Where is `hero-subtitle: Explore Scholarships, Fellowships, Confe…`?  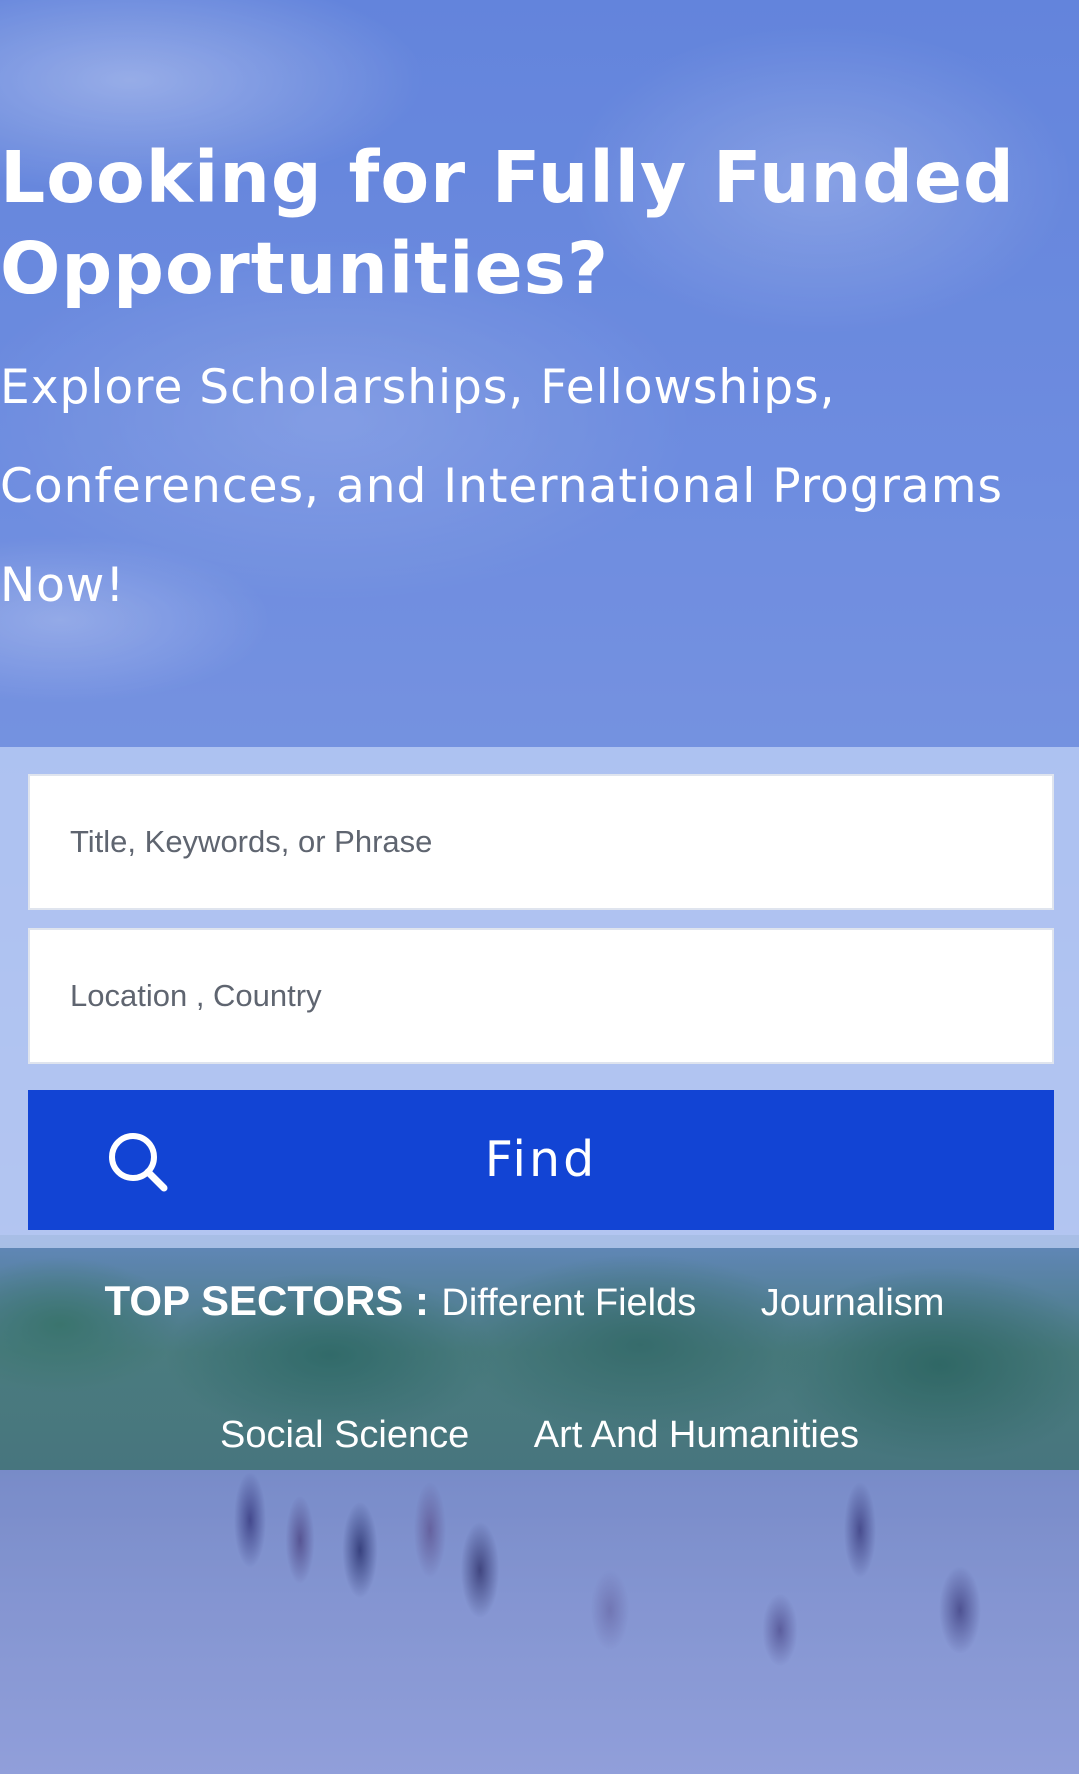
hero-subtitle: Explore Scholarships, Fellowships, Confe… is located at coordinates (502, 486).